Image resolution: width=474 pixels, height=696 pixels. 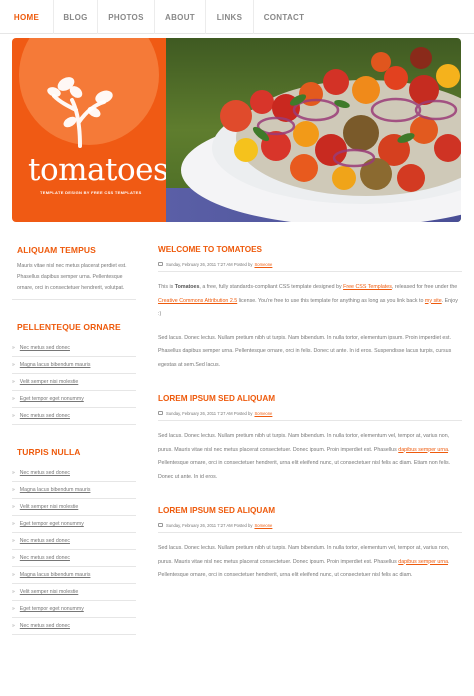 I want to click on sidebar-title: PELLENTEQUE ORNARE, so click(x=69, y=327).